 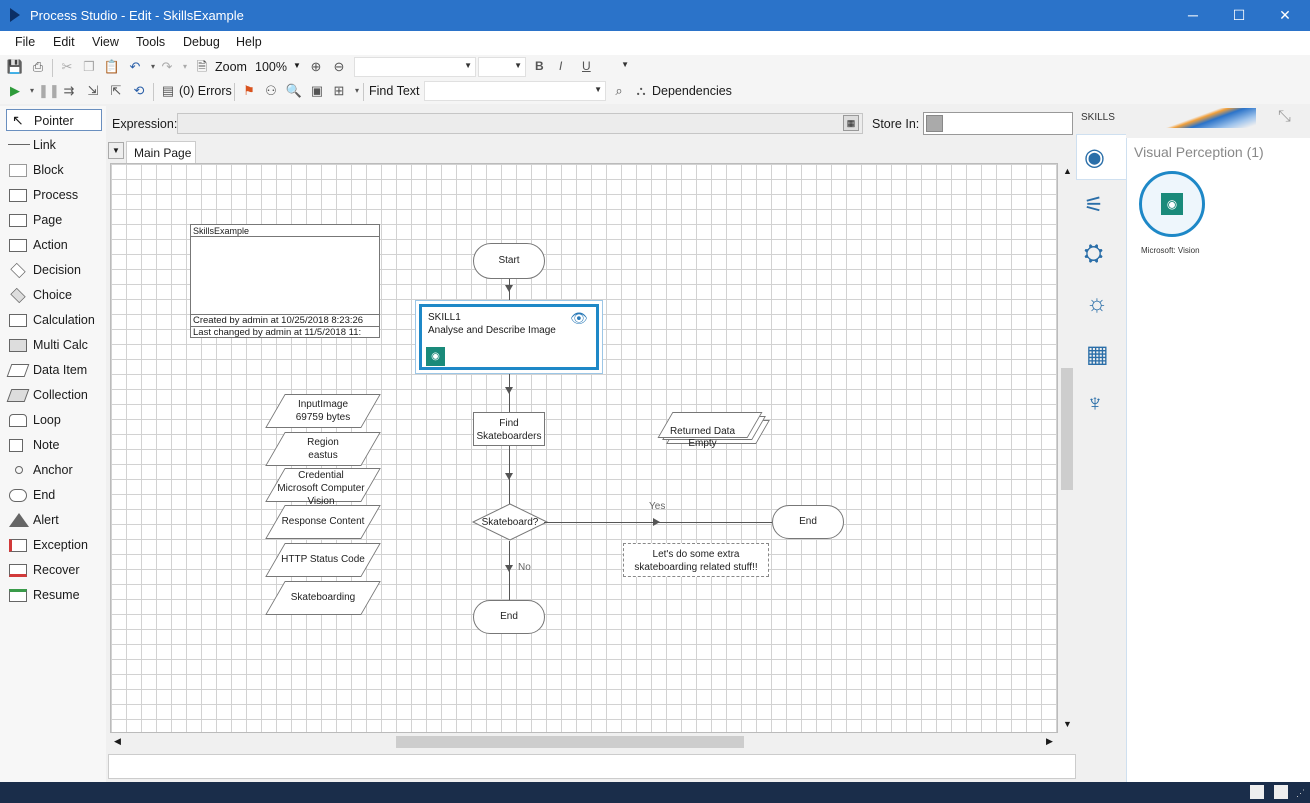 What do you see at coordinates (15, 91) in the screenshot?
I see `run-icon: ▶` at bounding box center [15, 91].